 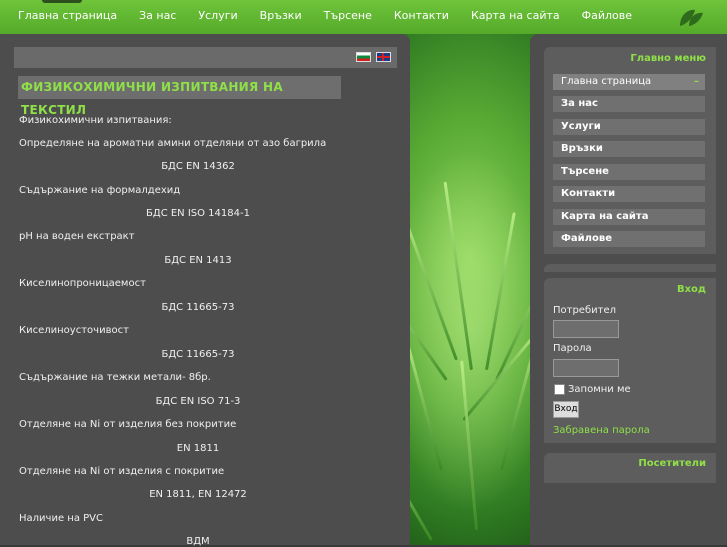 What do you see at coordinates (691, 289) in the screenshot?
I see `login-title: Вход` at bounding box center [691, 289].